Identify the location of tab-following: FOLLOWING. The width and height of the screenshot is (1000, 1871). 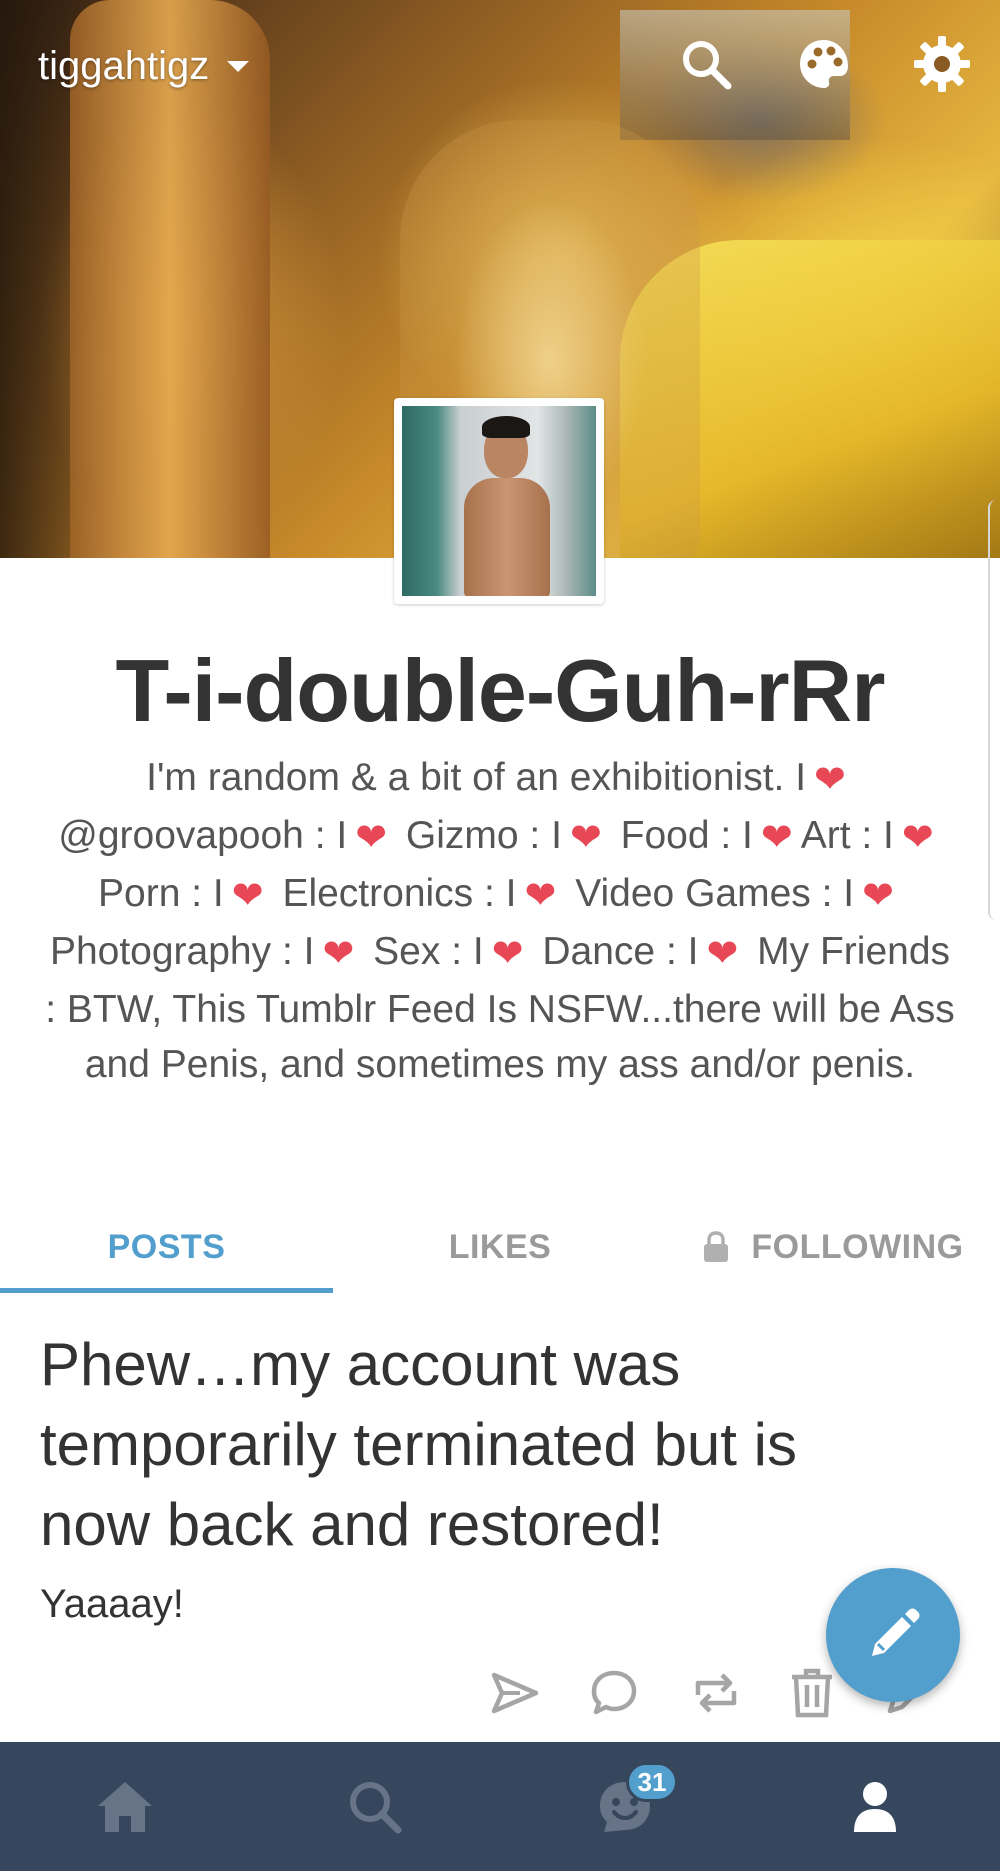
(833, 1247).